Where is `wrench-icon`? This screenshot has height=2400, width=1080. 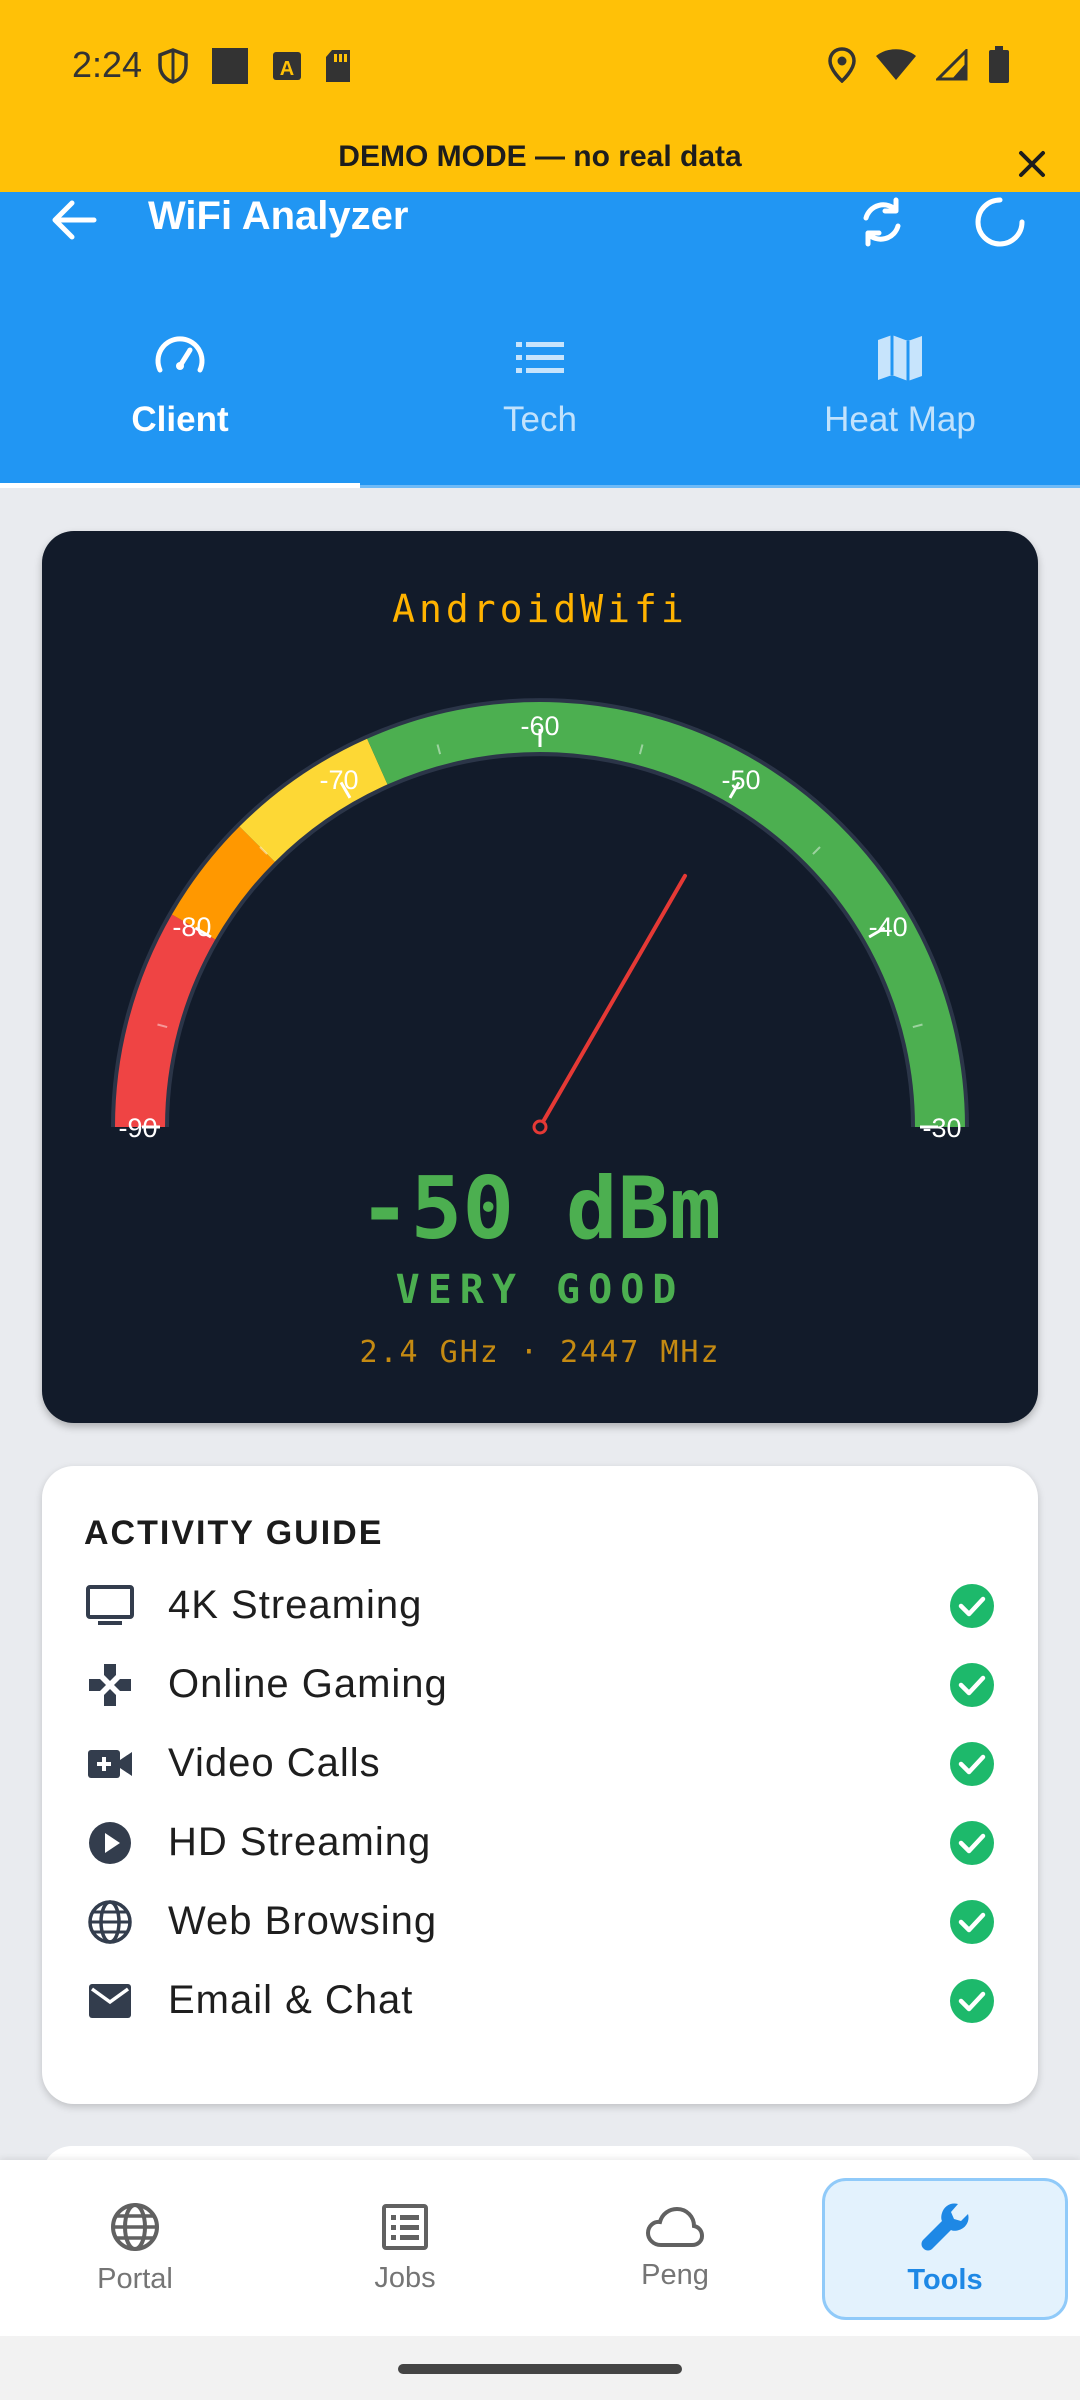
wrench-icon is located at coordinates (945, 2226).